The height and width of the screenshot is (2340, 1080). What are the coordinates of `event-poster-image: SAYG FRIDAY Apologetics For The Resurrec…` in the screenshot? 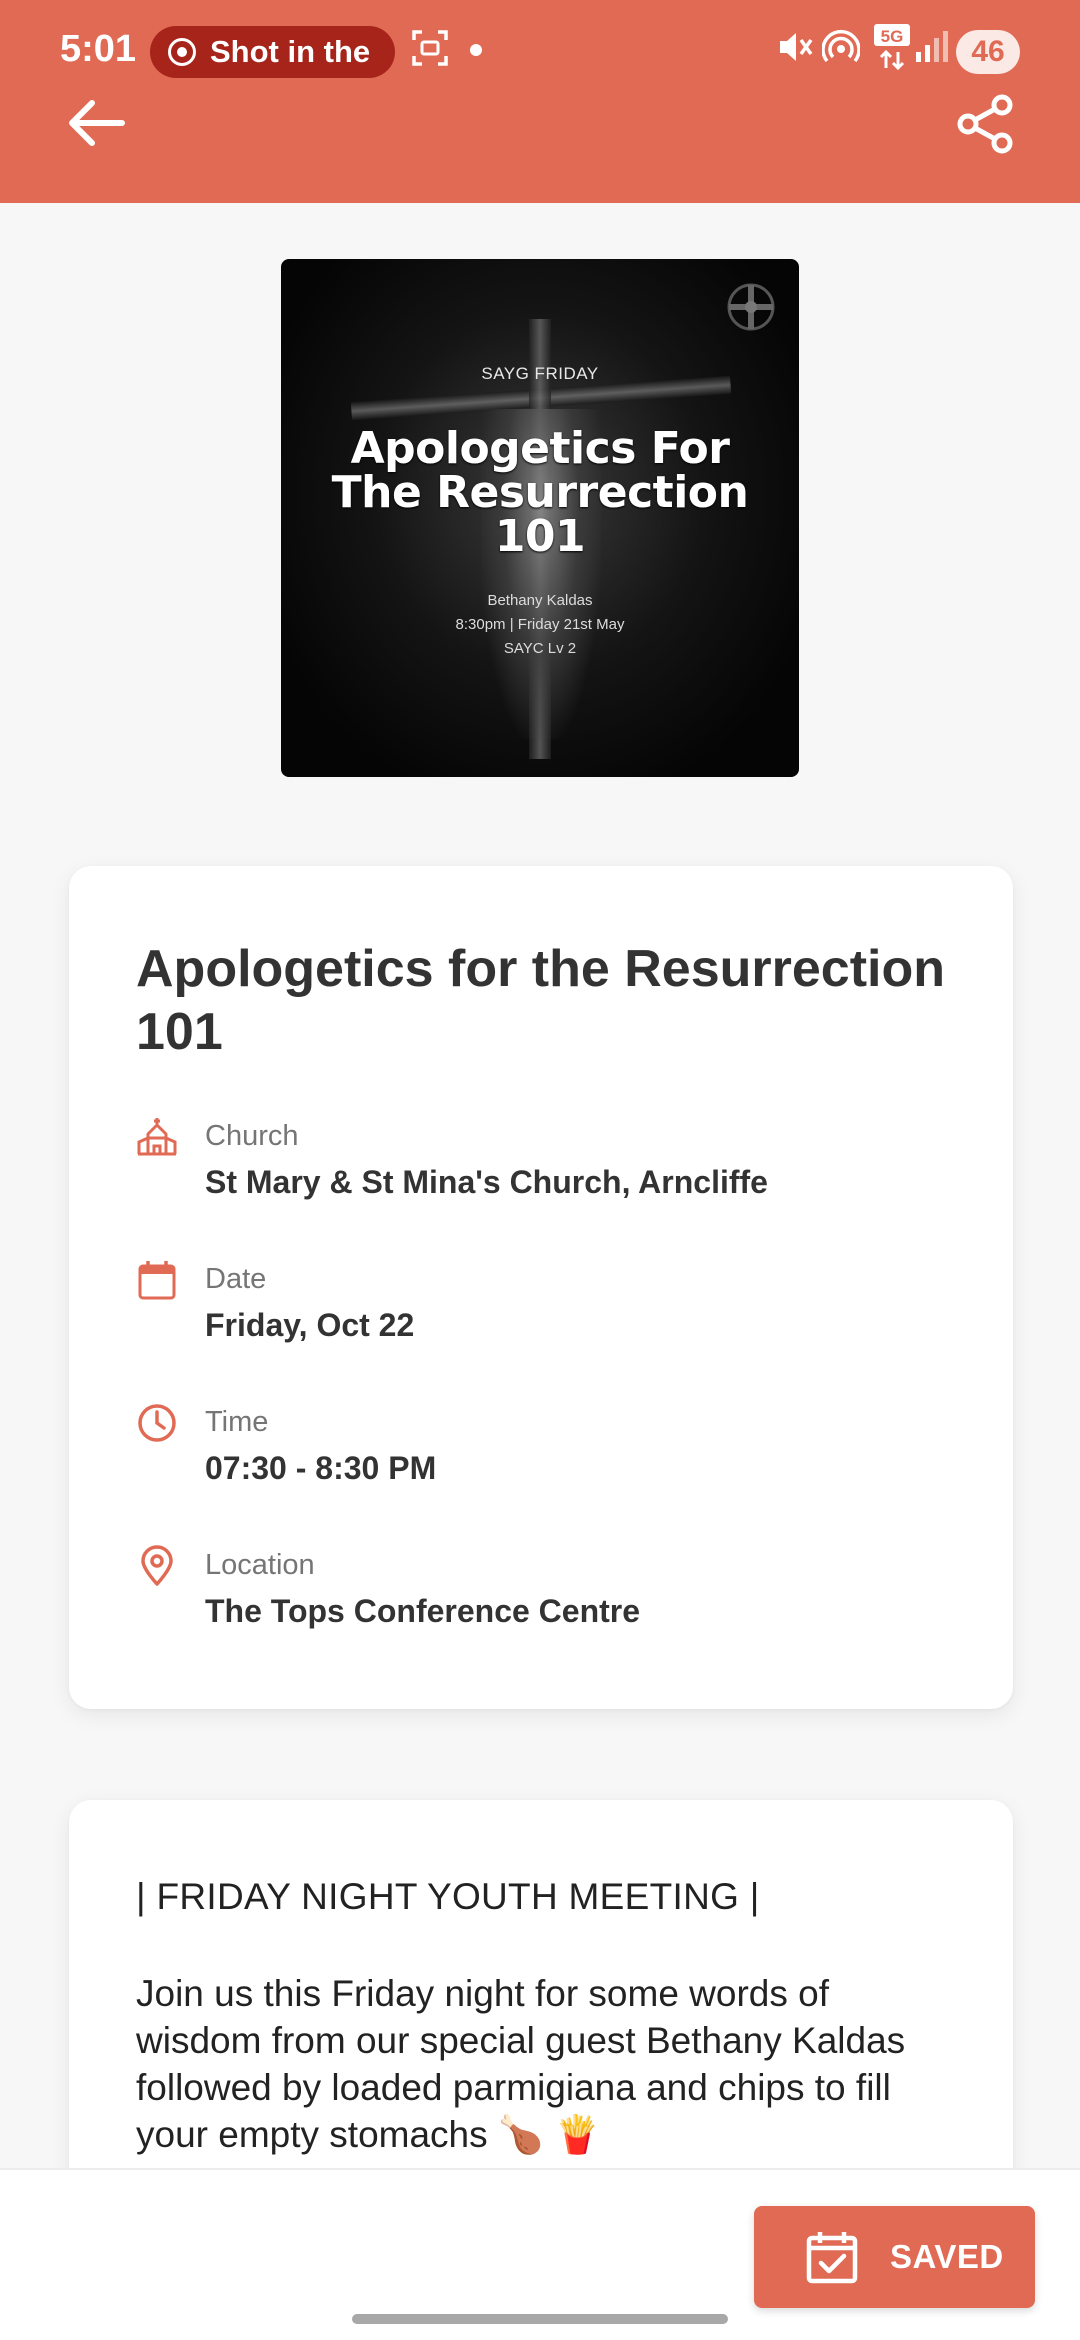 It's located at (540, 518).